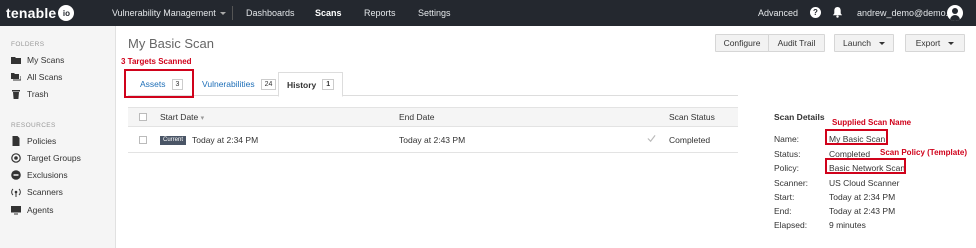  I want to click on audit-trail-button: Audit Trail, so click(796, 43).